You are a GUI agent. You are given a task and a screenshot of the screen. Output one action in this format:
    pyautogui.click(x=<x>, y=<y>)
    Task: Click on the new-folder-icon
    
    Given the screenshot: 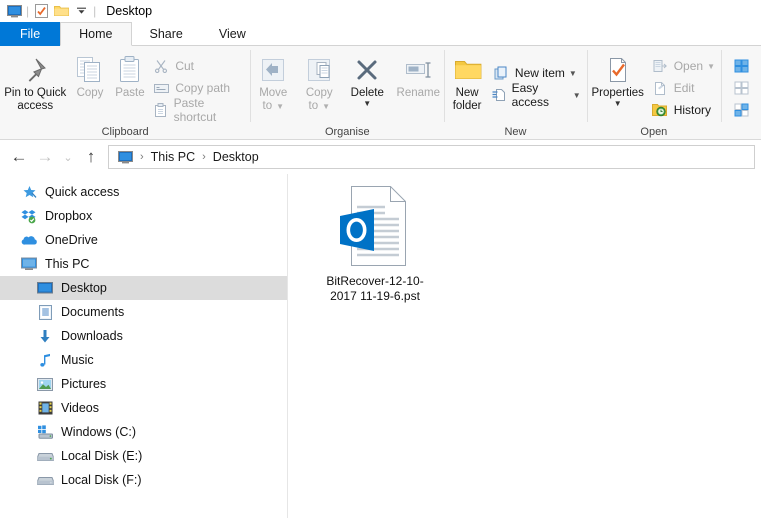 What is the action you would take?
    pyautogui.click(x=467, y=70)
    